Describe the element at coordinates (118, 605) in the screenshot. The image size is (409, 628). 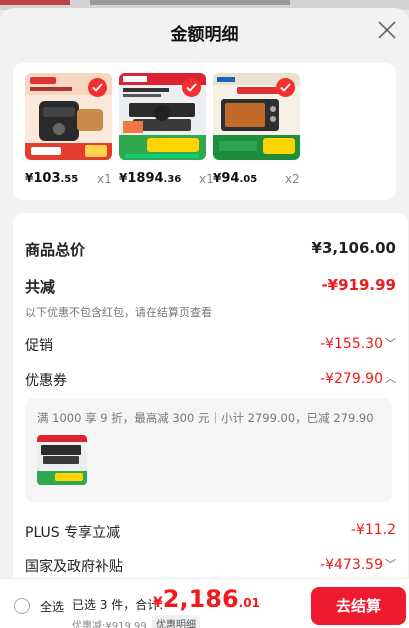
I see `selected-count: 已选 3 件，合计:` at that location.